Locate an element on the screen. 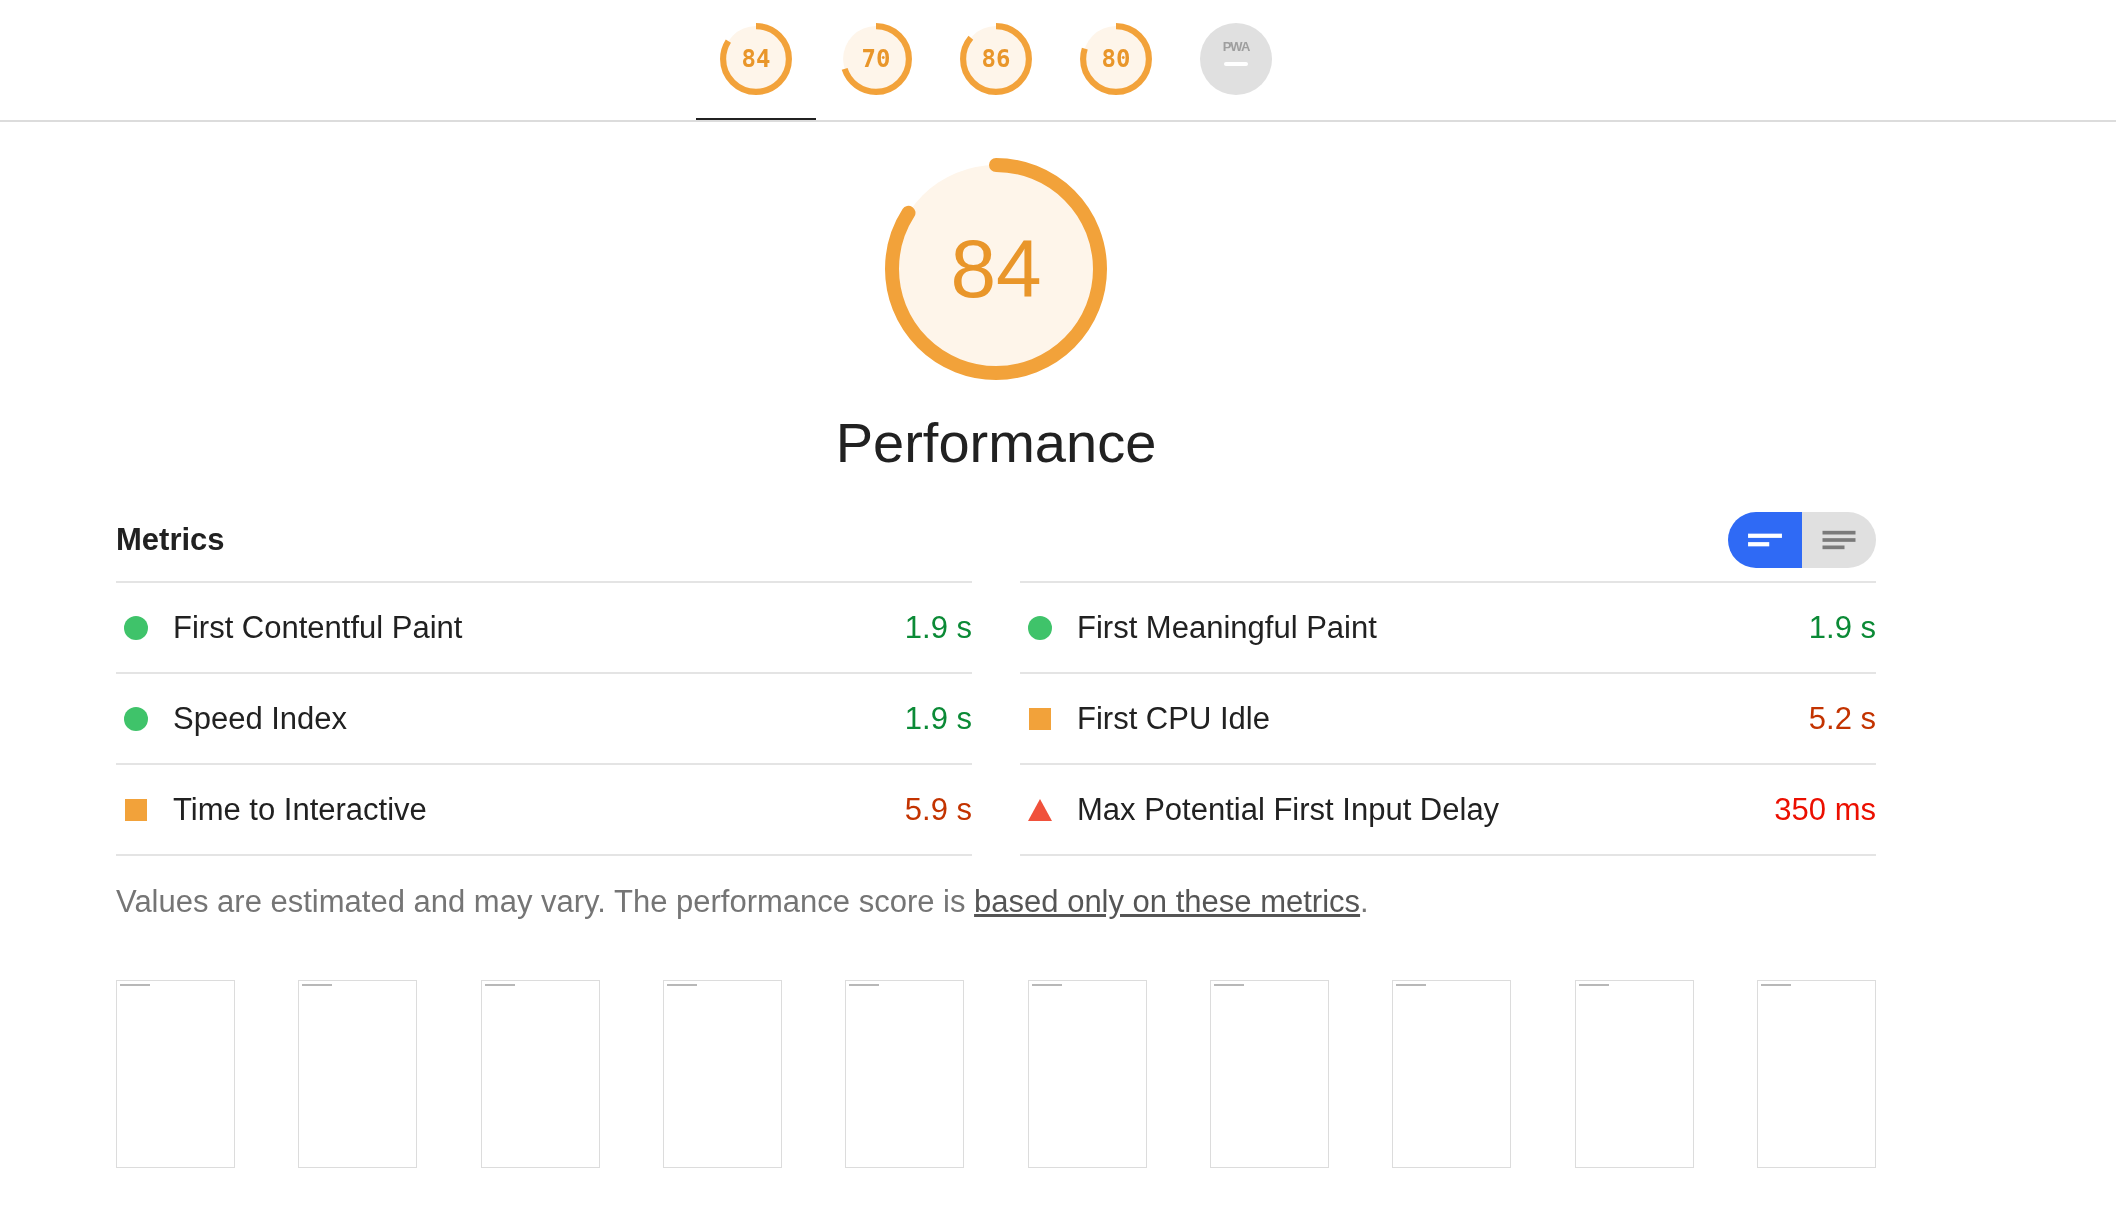 The height and width of the screenshot is (1208, 2116). pwa-badge: PWA is located at coordinates (1236, 59).